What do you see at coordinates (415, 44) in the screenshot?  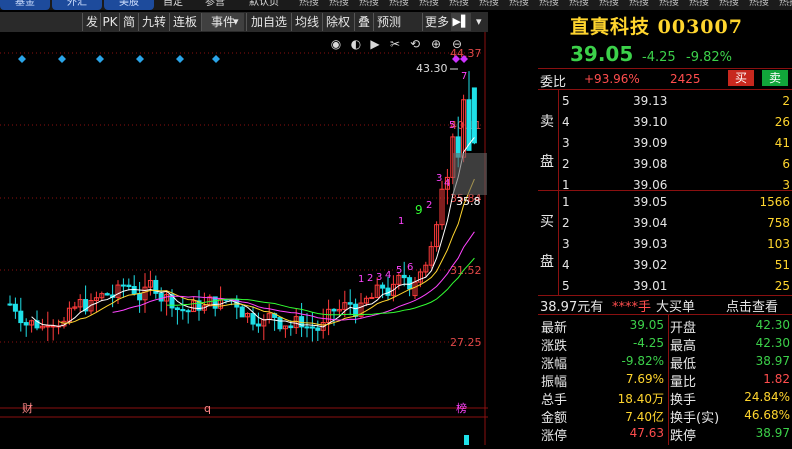 I see `chart-tool-4-icon: ⟲` at bounding box center [415, 44].